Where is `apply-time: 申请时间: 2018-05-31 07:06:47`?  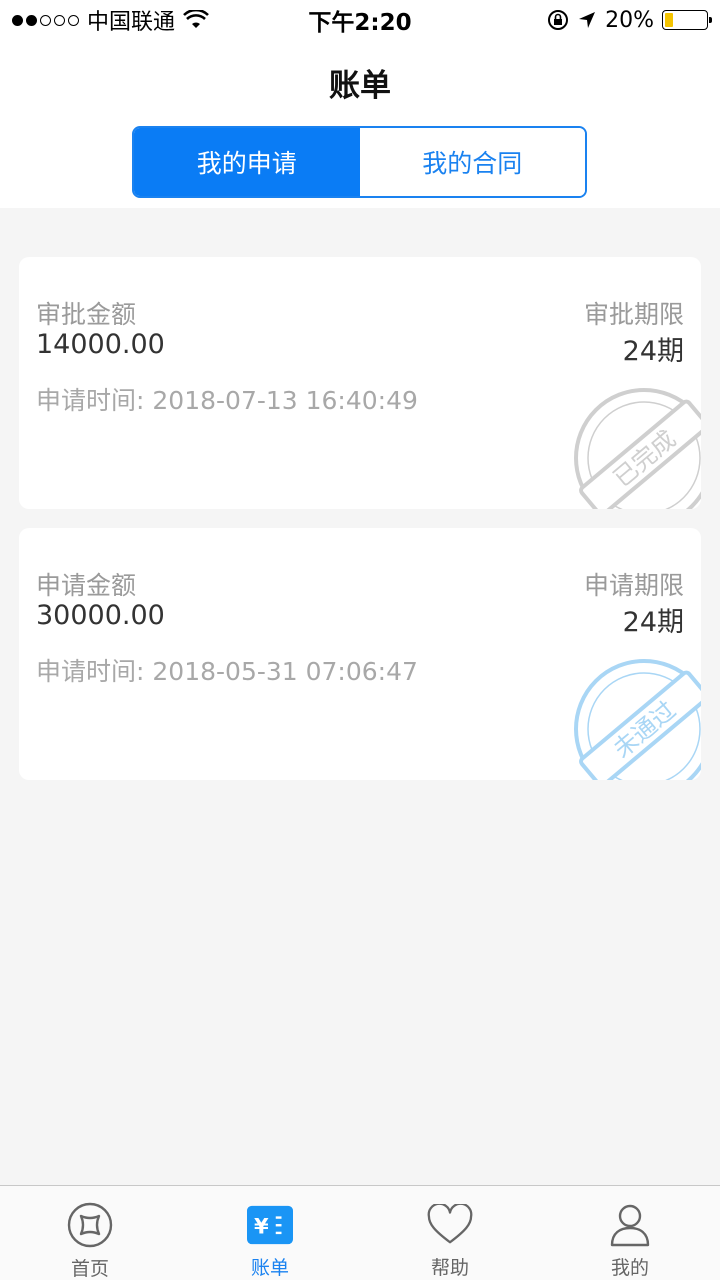
apply-time: 申请时间: 2018-05-31 07:06:47 is located at coordinates (227, 670).